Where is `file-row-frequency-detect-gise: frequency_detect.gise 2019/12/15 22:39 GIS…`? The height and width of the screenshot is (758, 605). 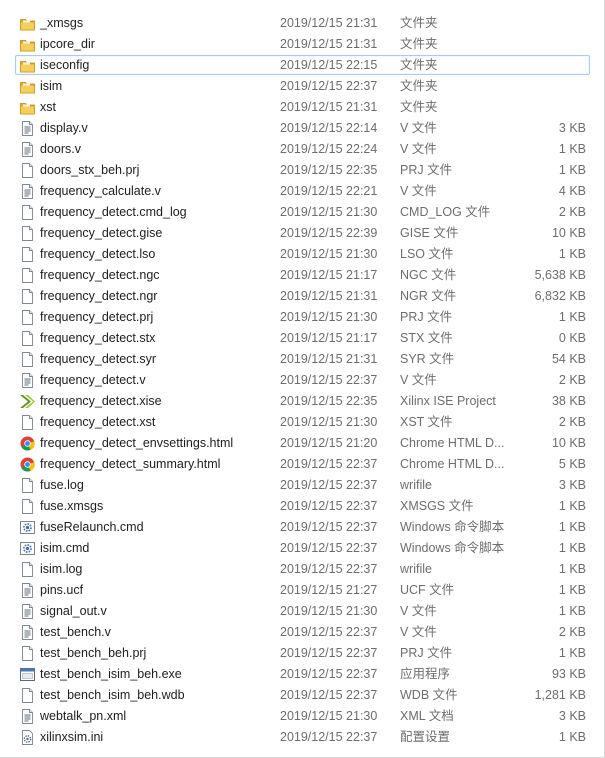 file-row-frequency-detect-gise: frequency_detect.gise 2019/12/15 22:39 GIS… is located at coordinates (302, 233).